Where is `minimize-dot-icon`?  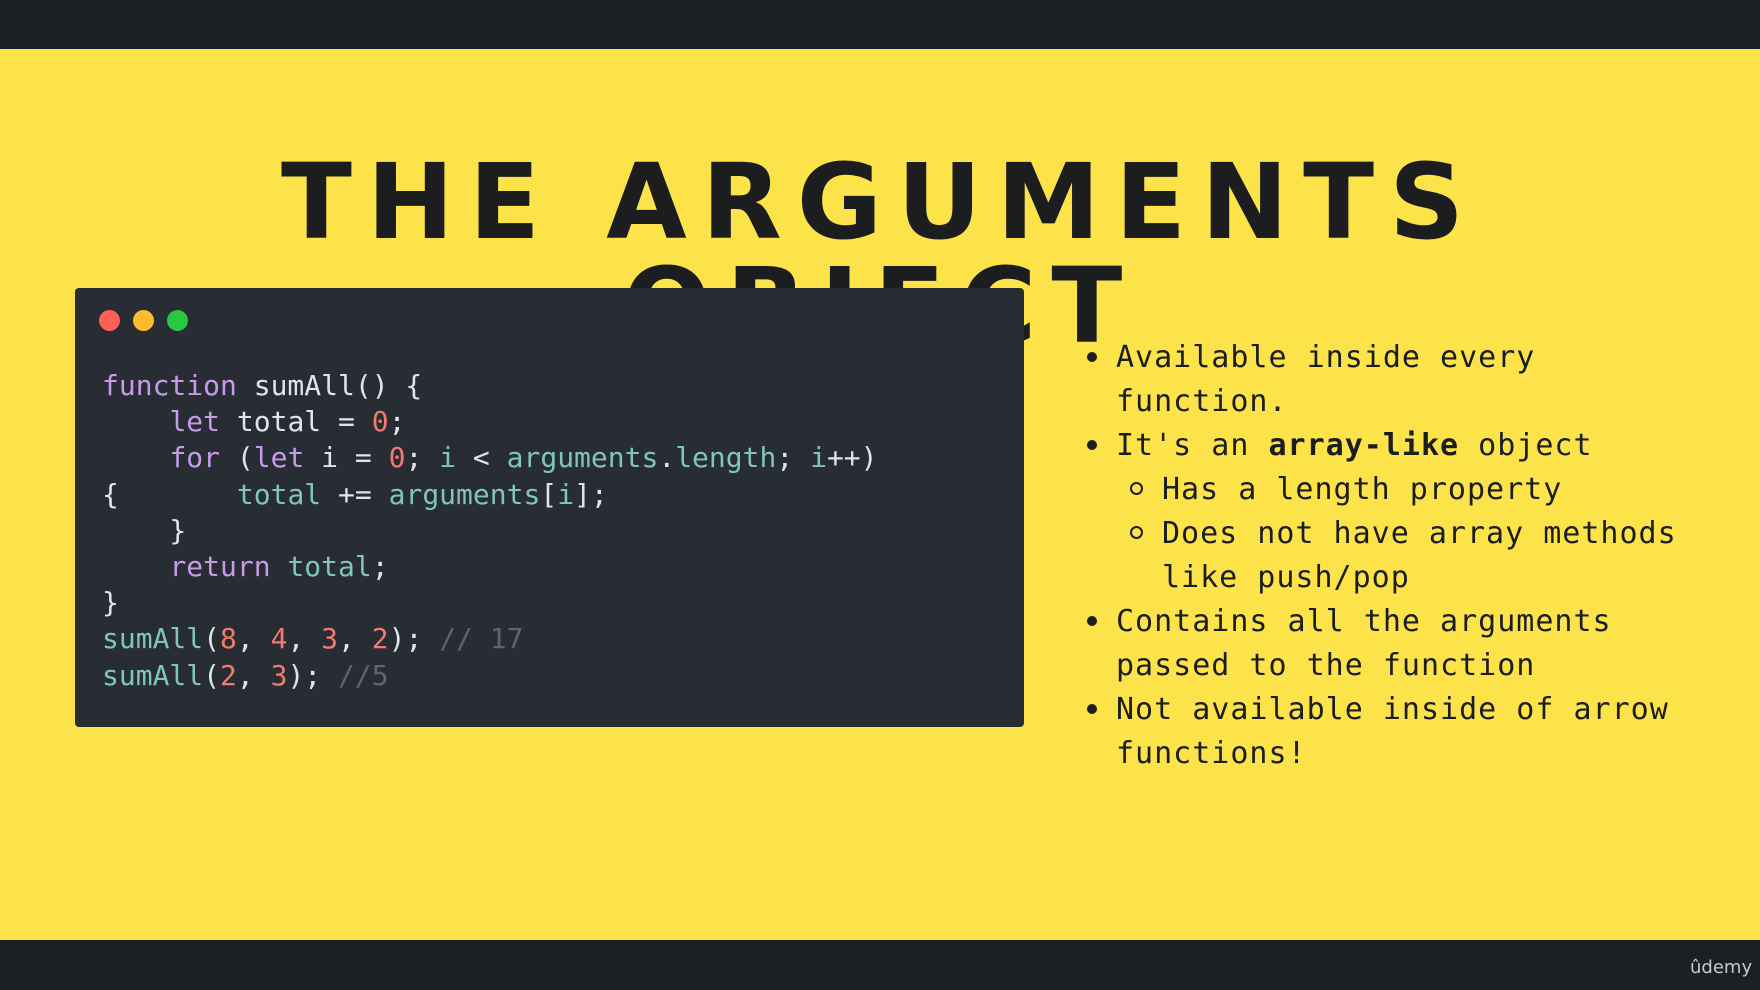 minimize-dot-icon is located at coordinates (143, 320).